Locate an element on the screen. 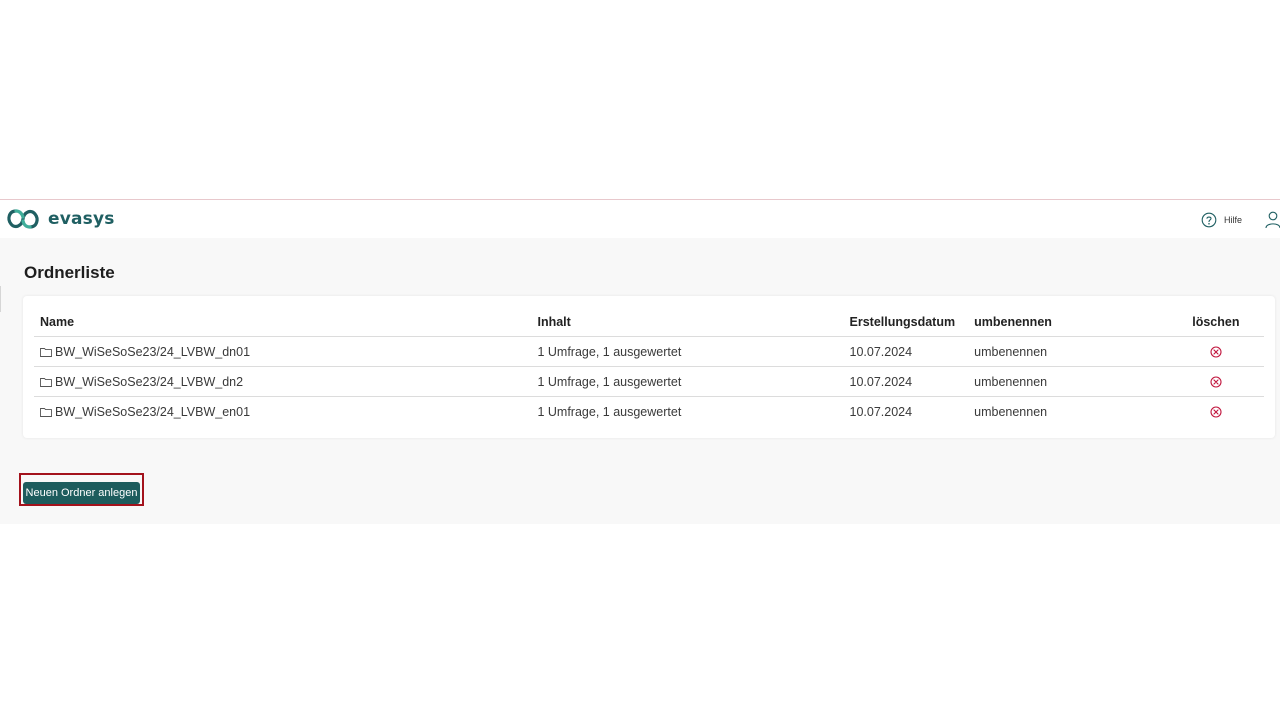 This screenshot has width=1280, height=720. folder-name: BW_WiSeSoSe23/24_LVBW_en01 is located at coordinates (153, 411).